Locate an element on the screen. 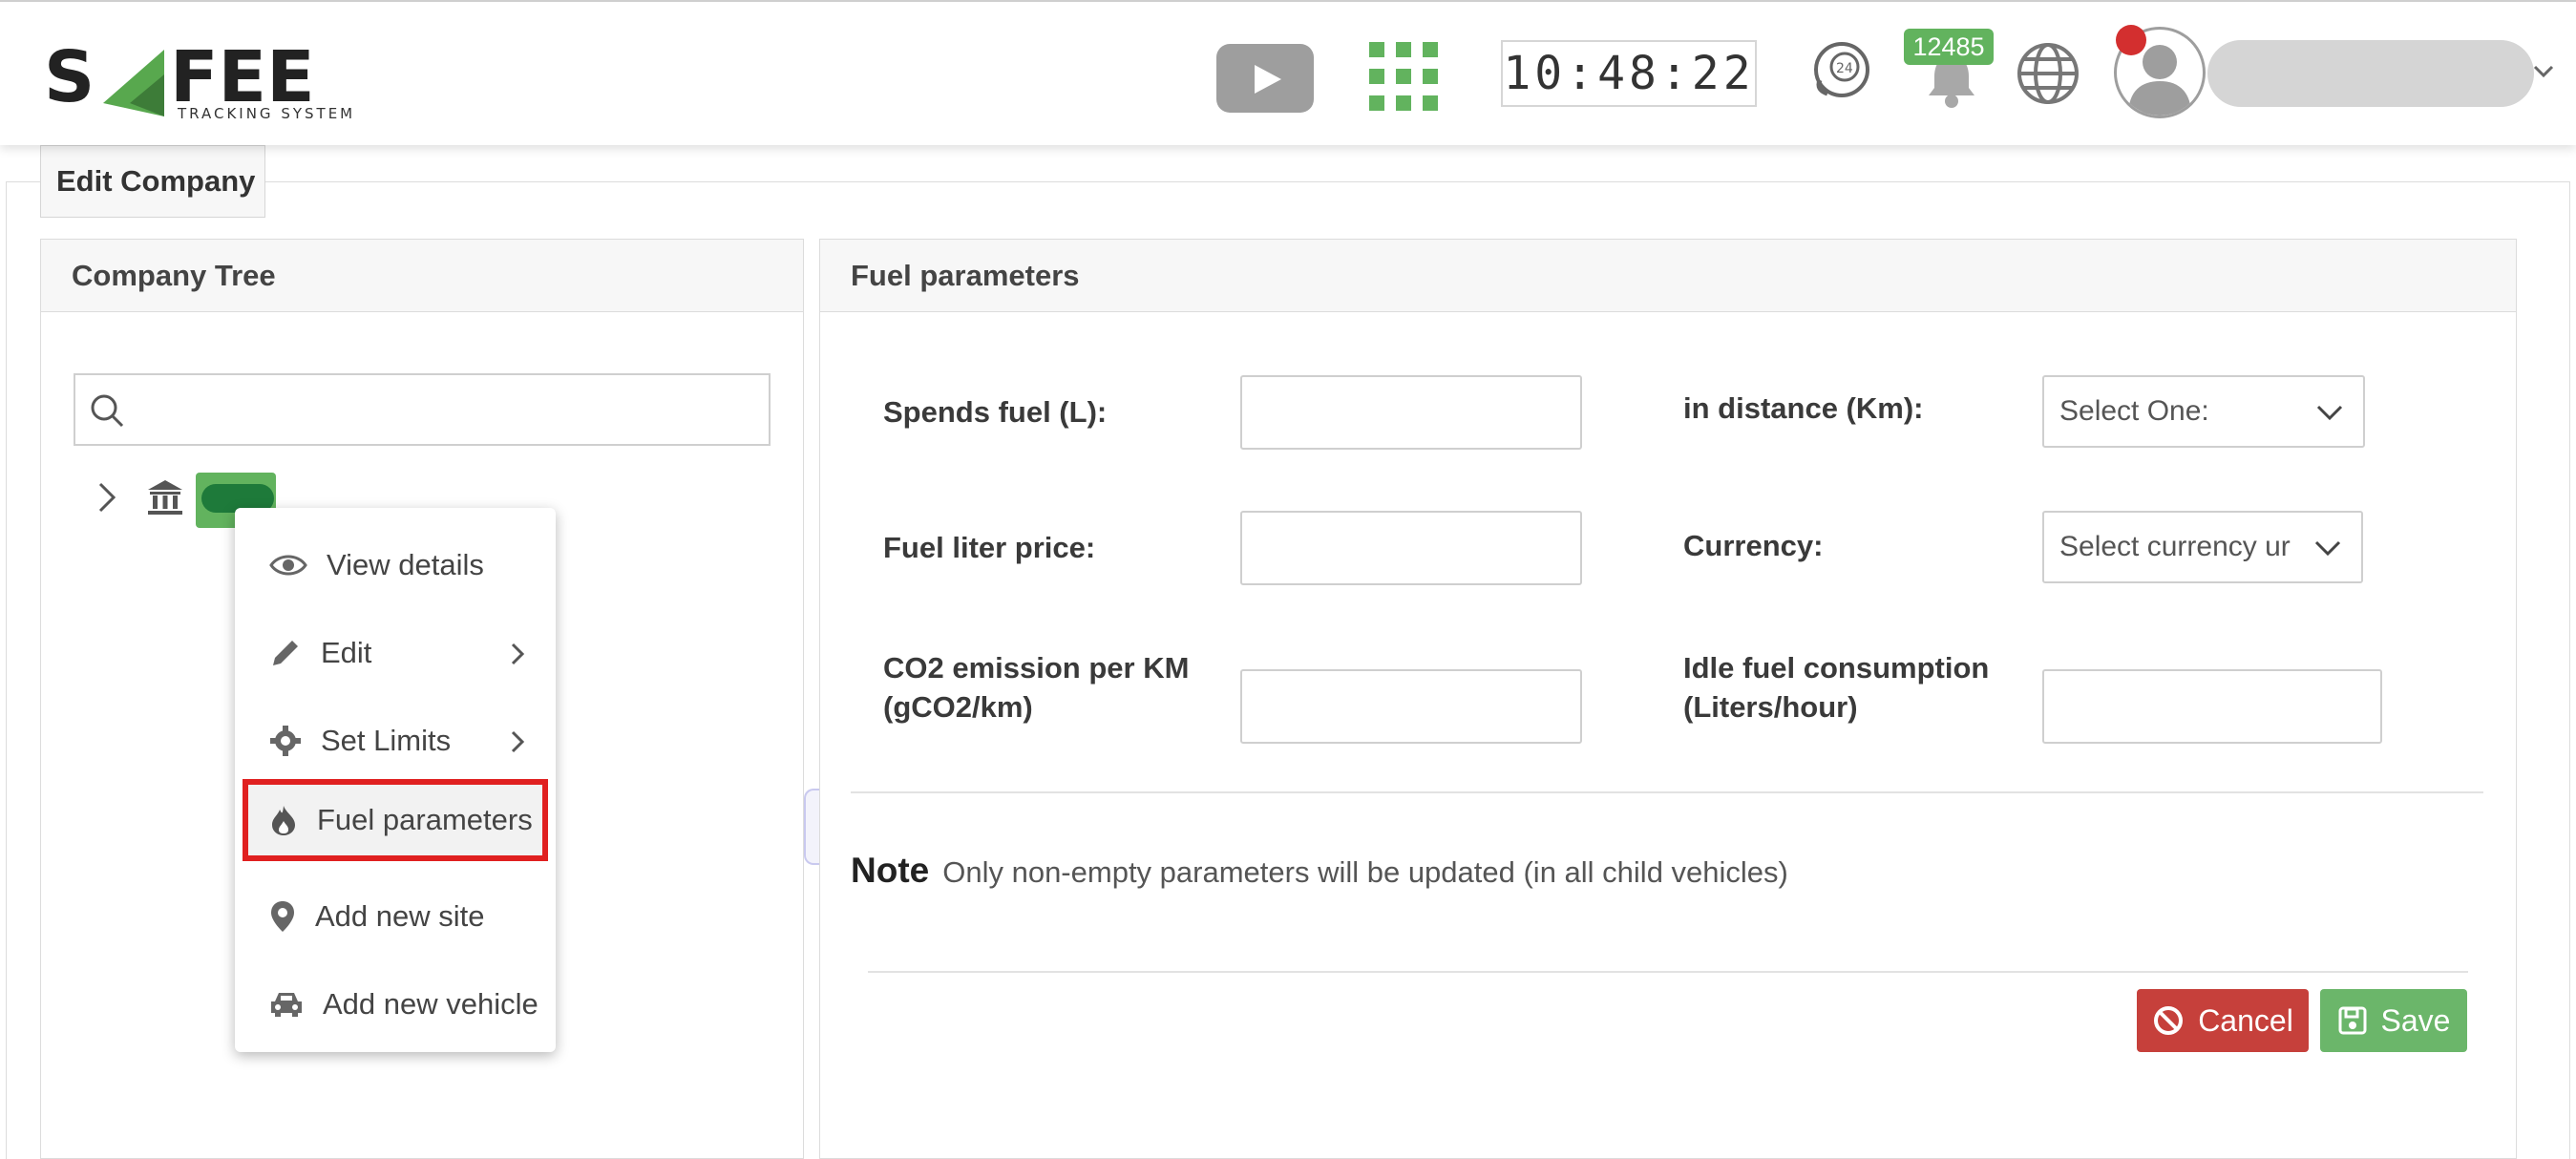  co2-emission-label-line2: (gCO2/km) is located at coordinates (958, 707).